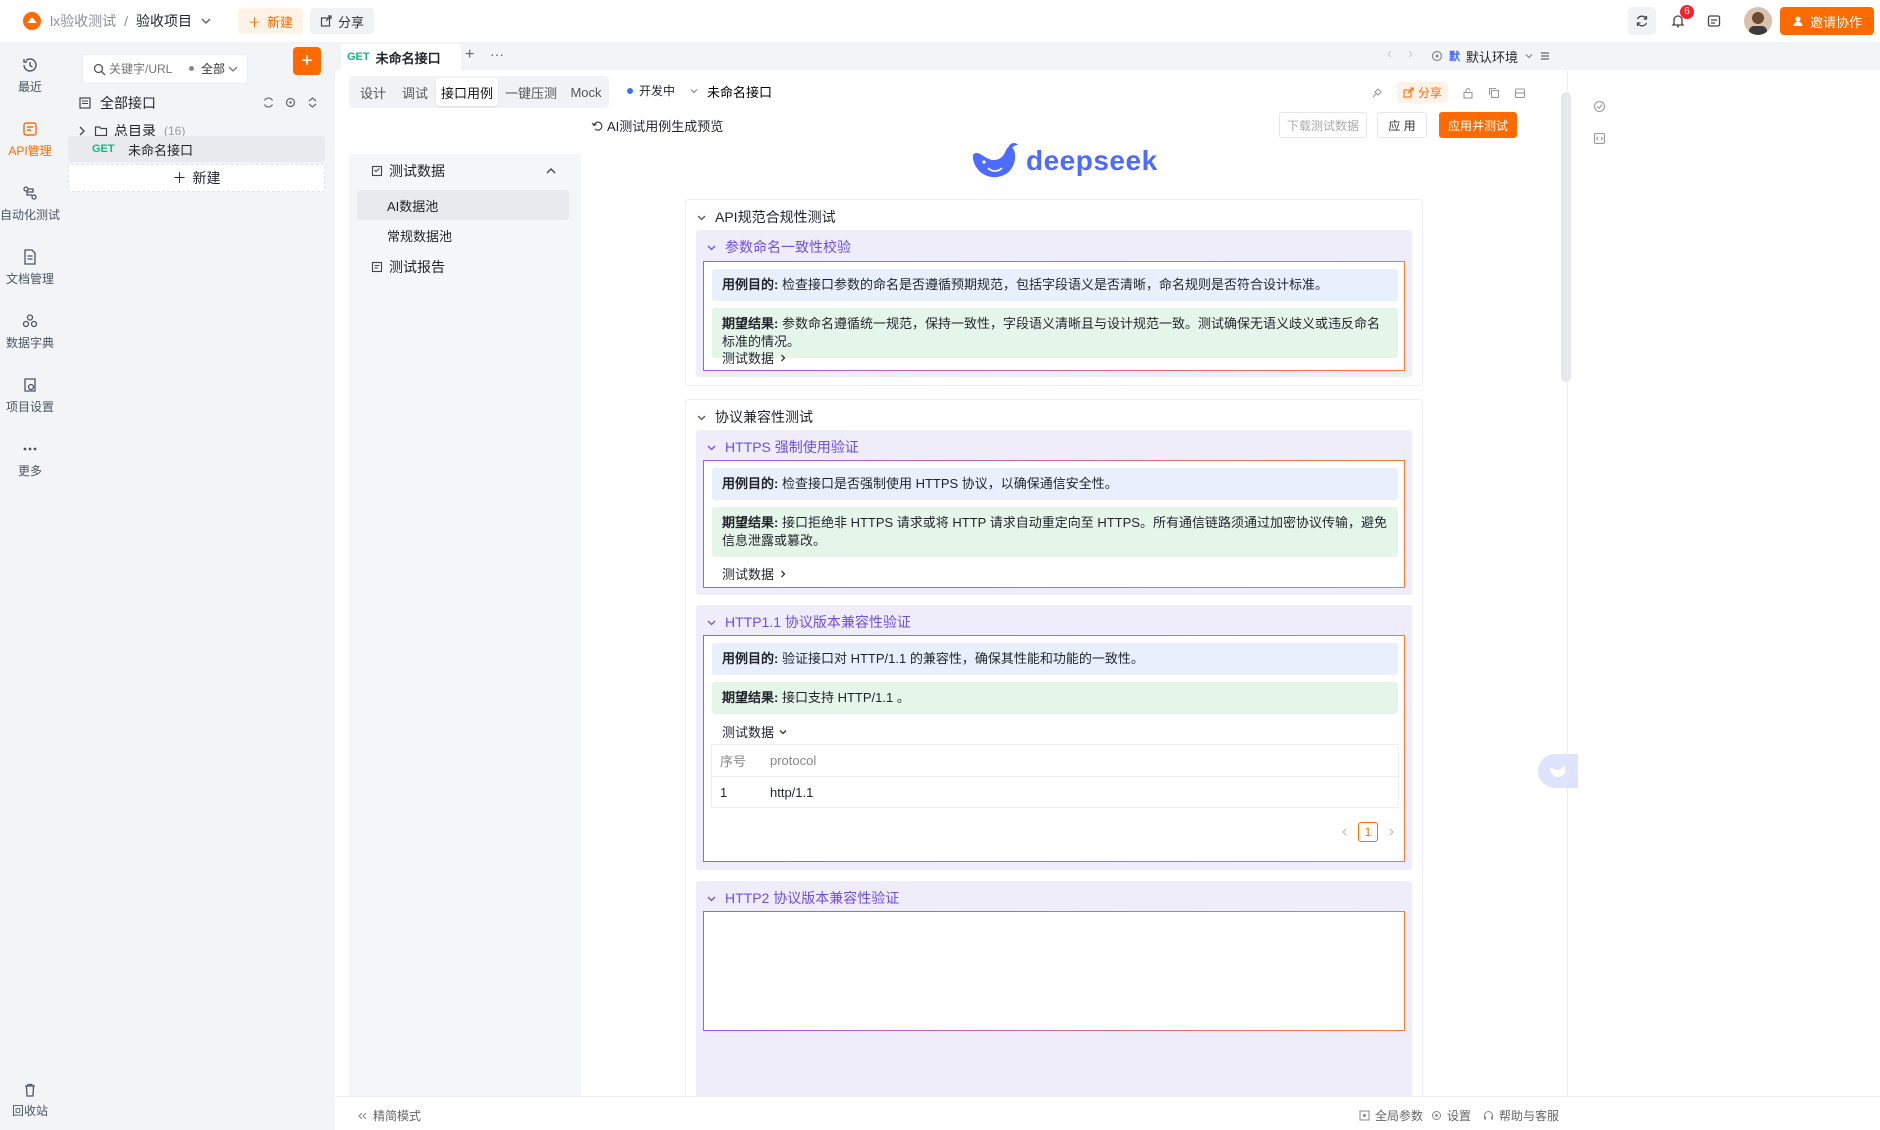 Image resolution: width=1880 pixels, height=1130 pixels. What do you see at coordinates (373, 92) in the screenshot?
I see `segment-design: 设计` at bounding box center [373, 92].